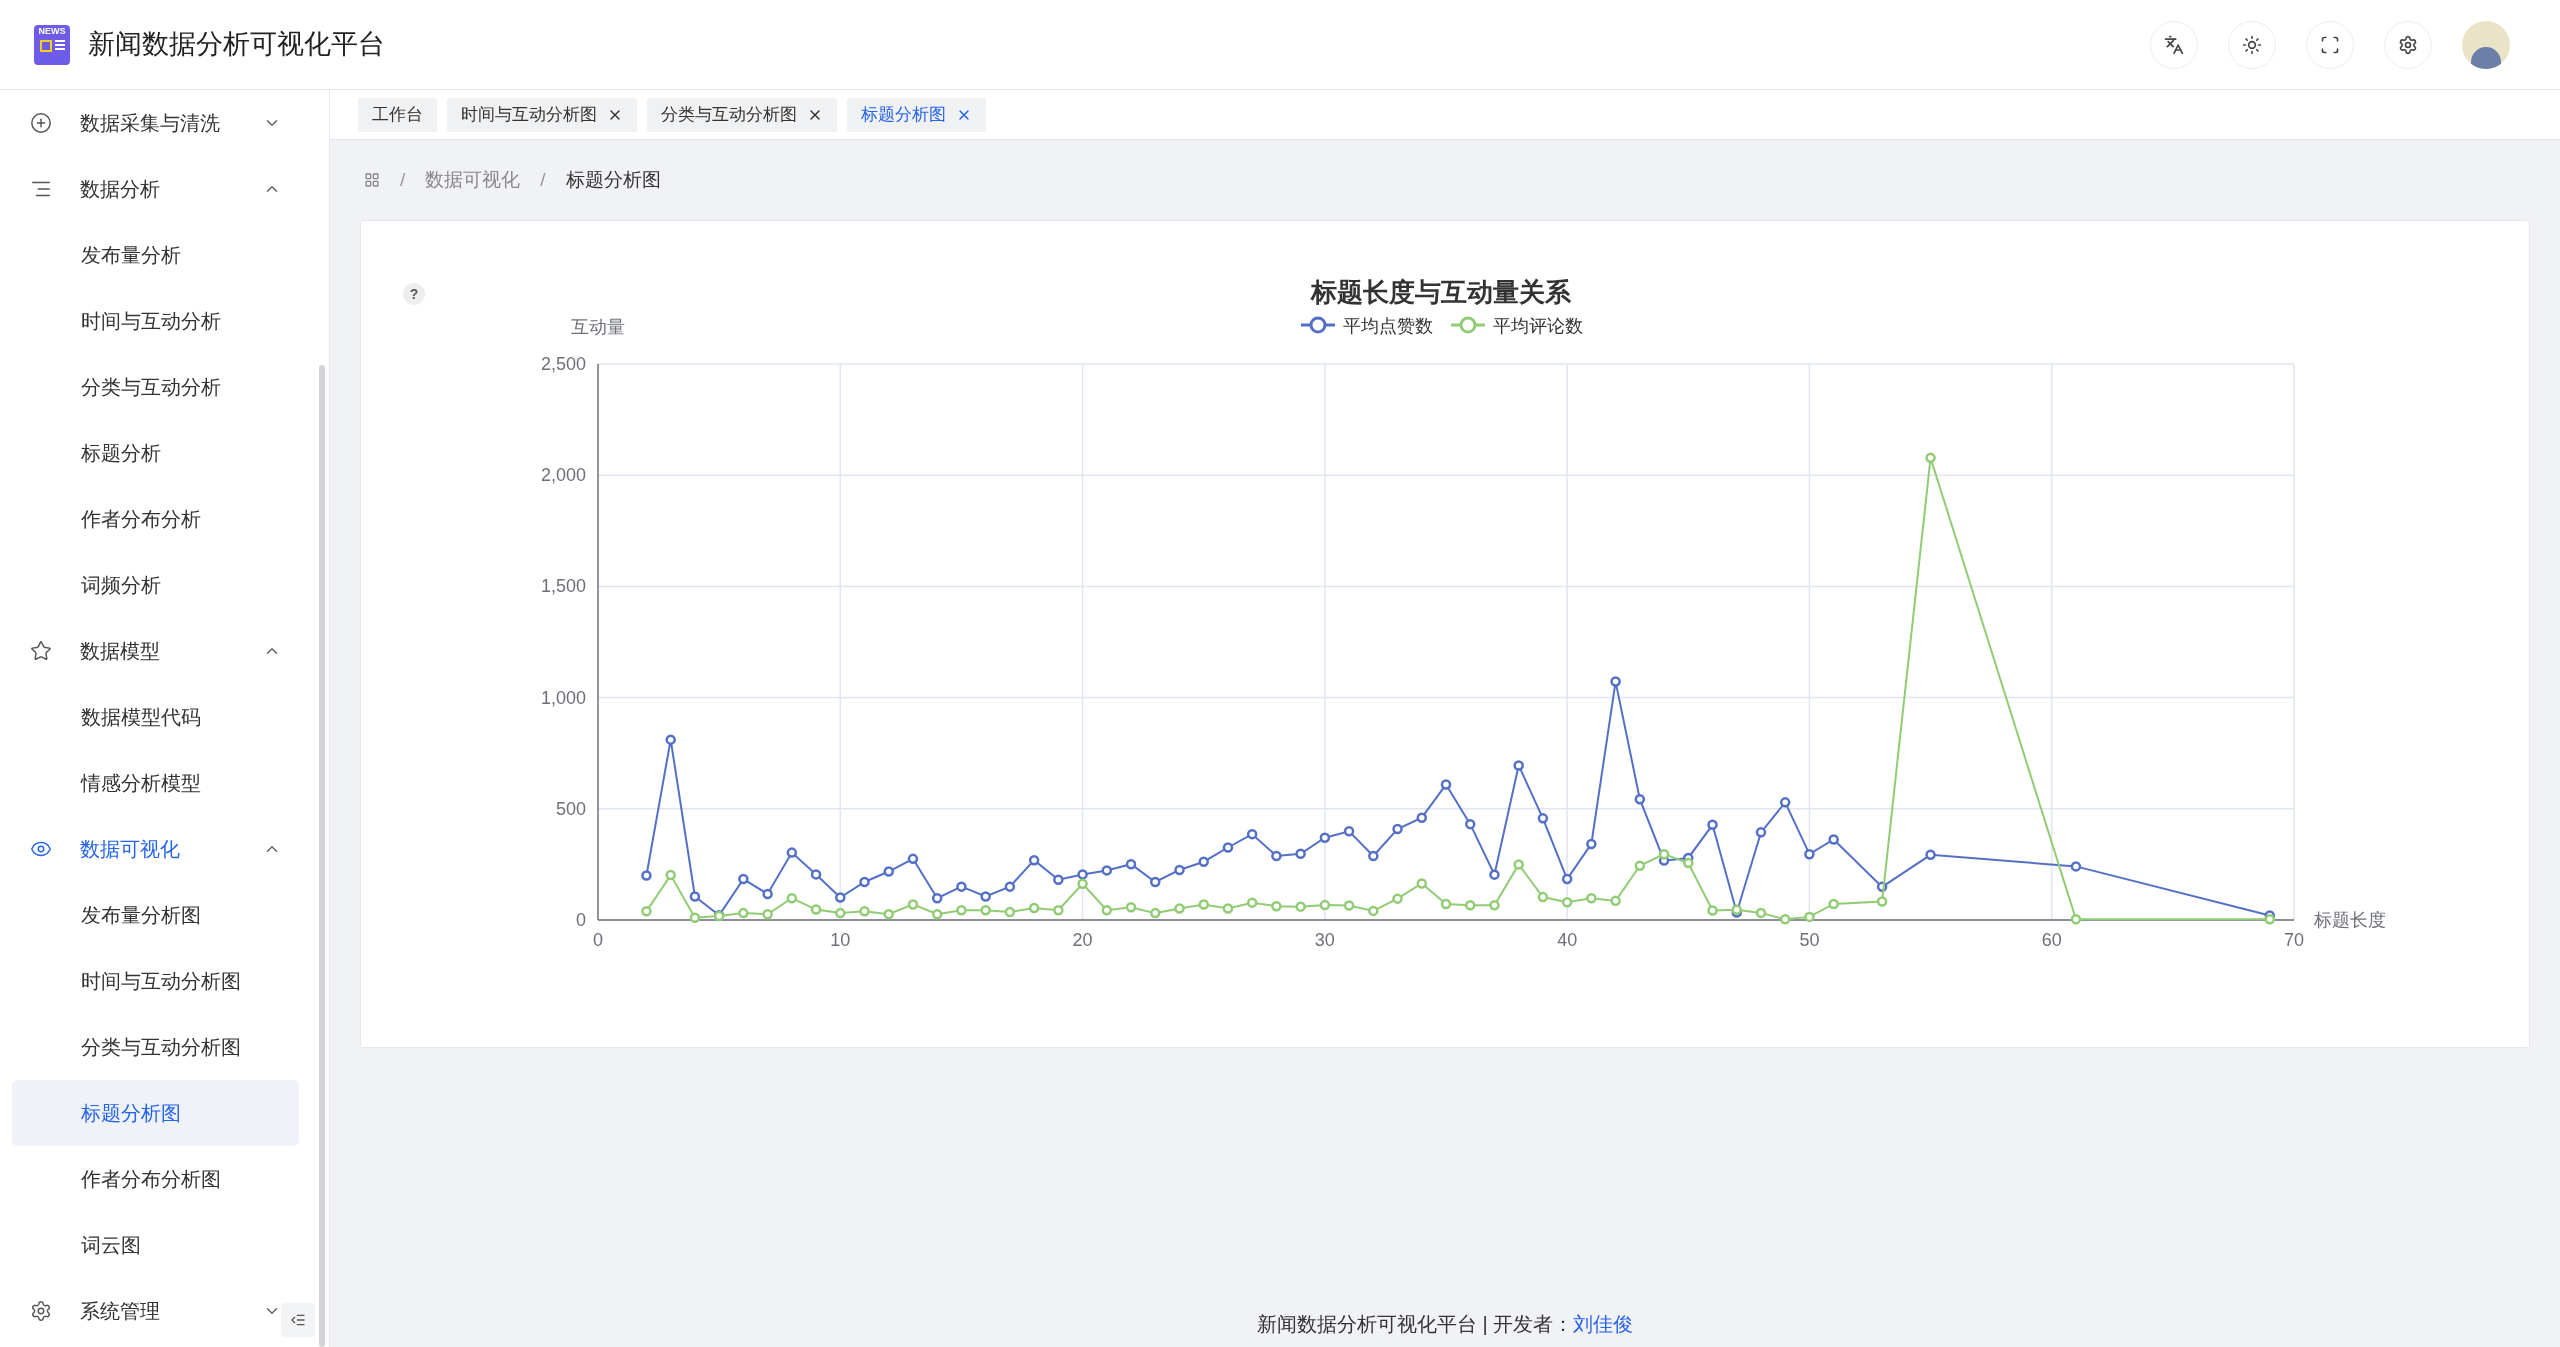 This screenshot has height=1347, width=2560. I want to click on axis-tick-label: 2,000, so click(563, 475).